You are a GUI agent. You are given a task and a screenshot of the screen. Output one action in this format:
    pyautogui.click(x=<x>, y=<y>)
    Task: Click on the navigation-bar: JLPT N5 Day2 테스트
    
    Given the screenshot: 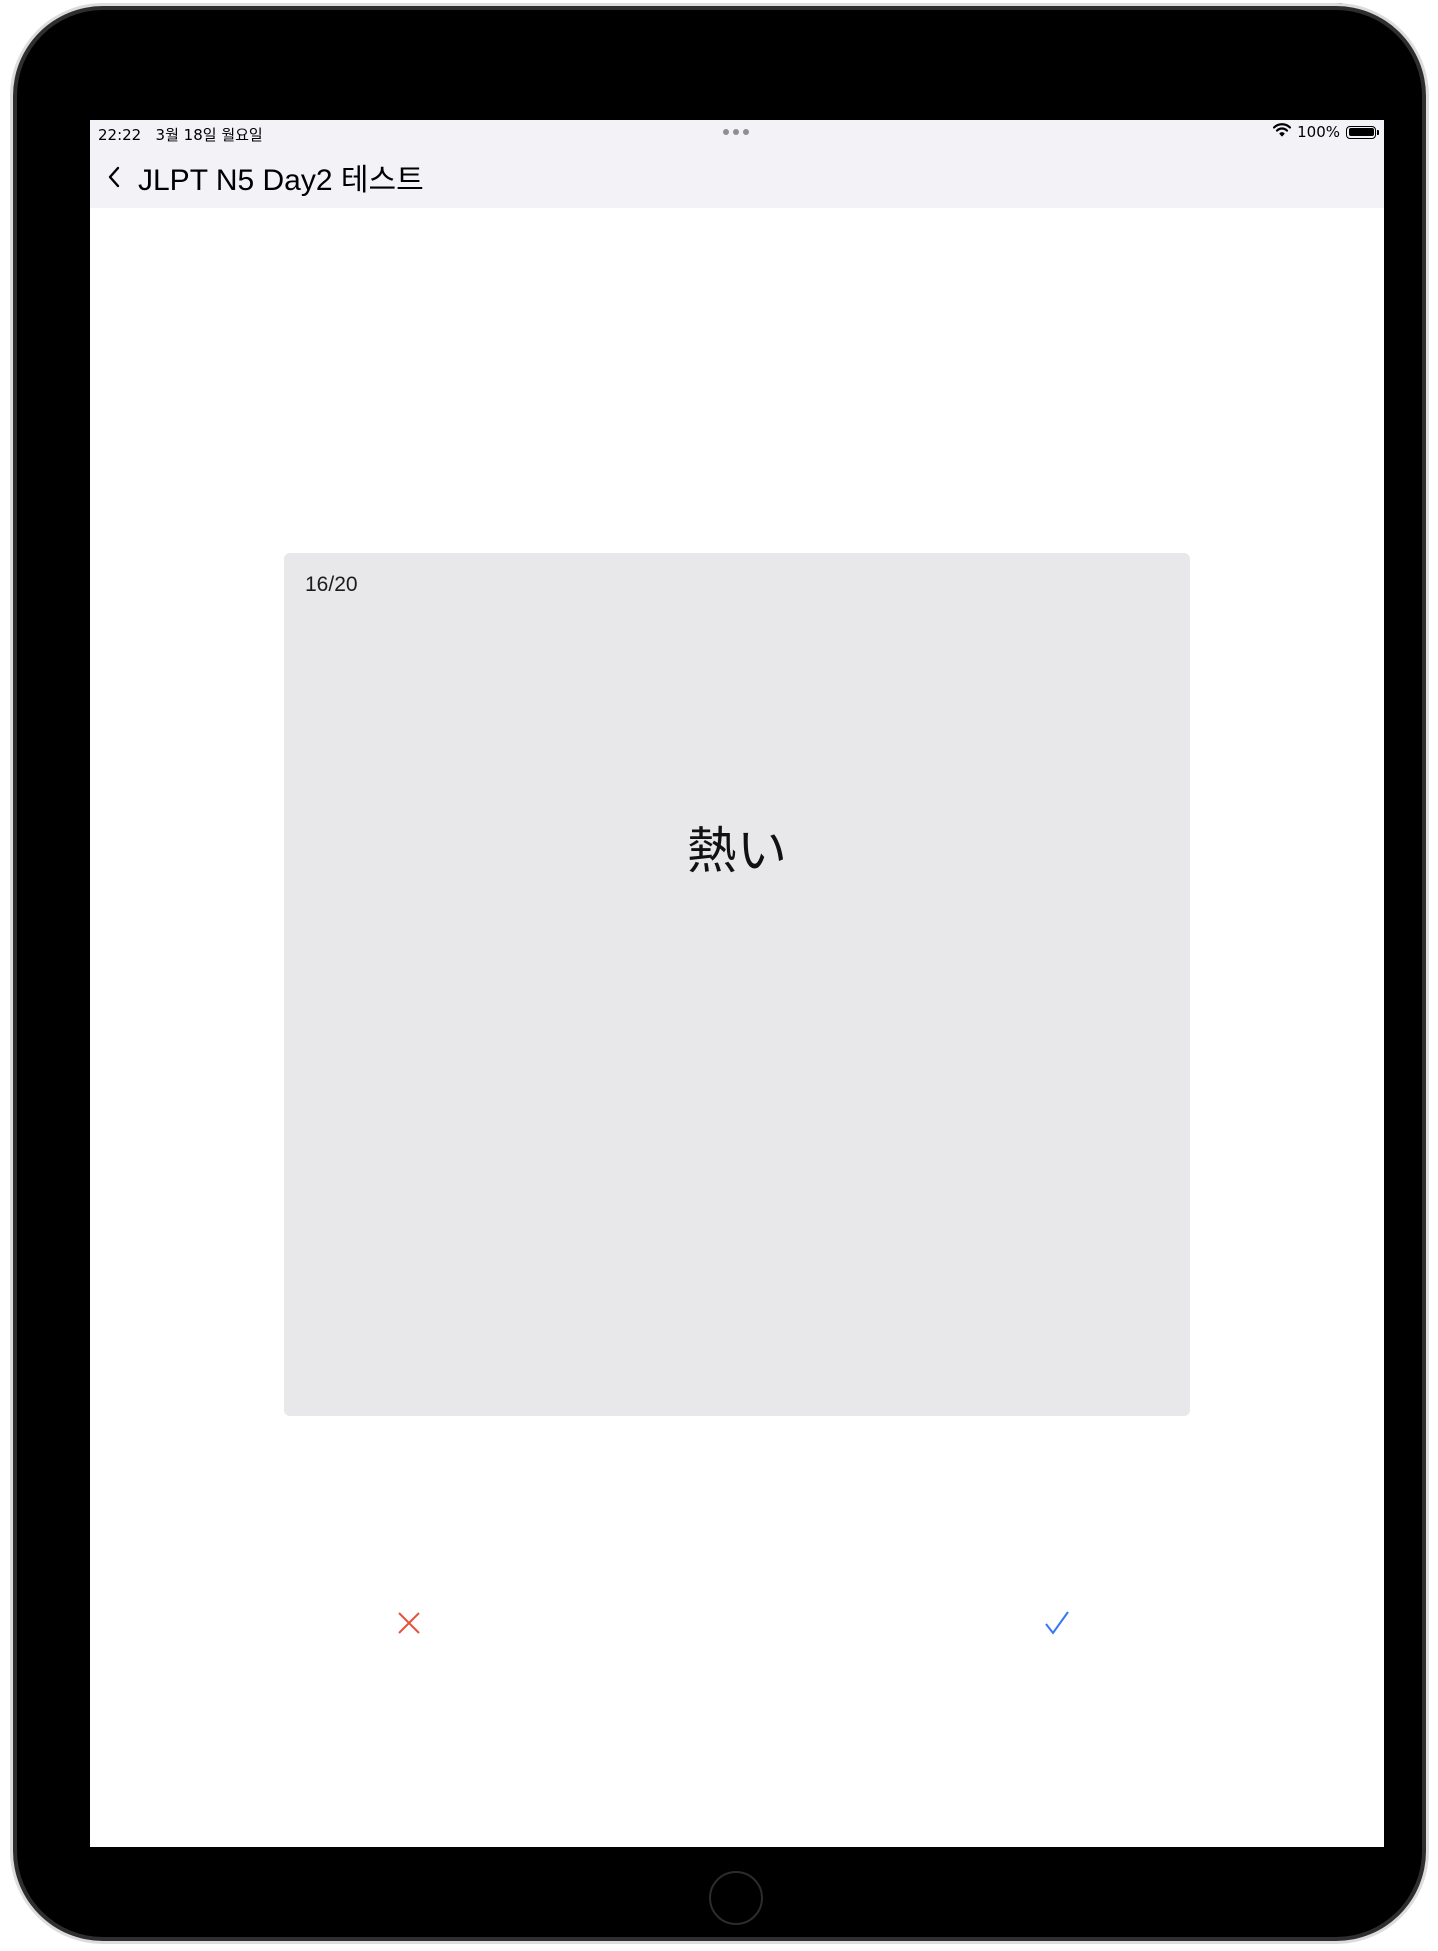 What is the action you would take?
    pyautogui.click(x=257, y=177)
    